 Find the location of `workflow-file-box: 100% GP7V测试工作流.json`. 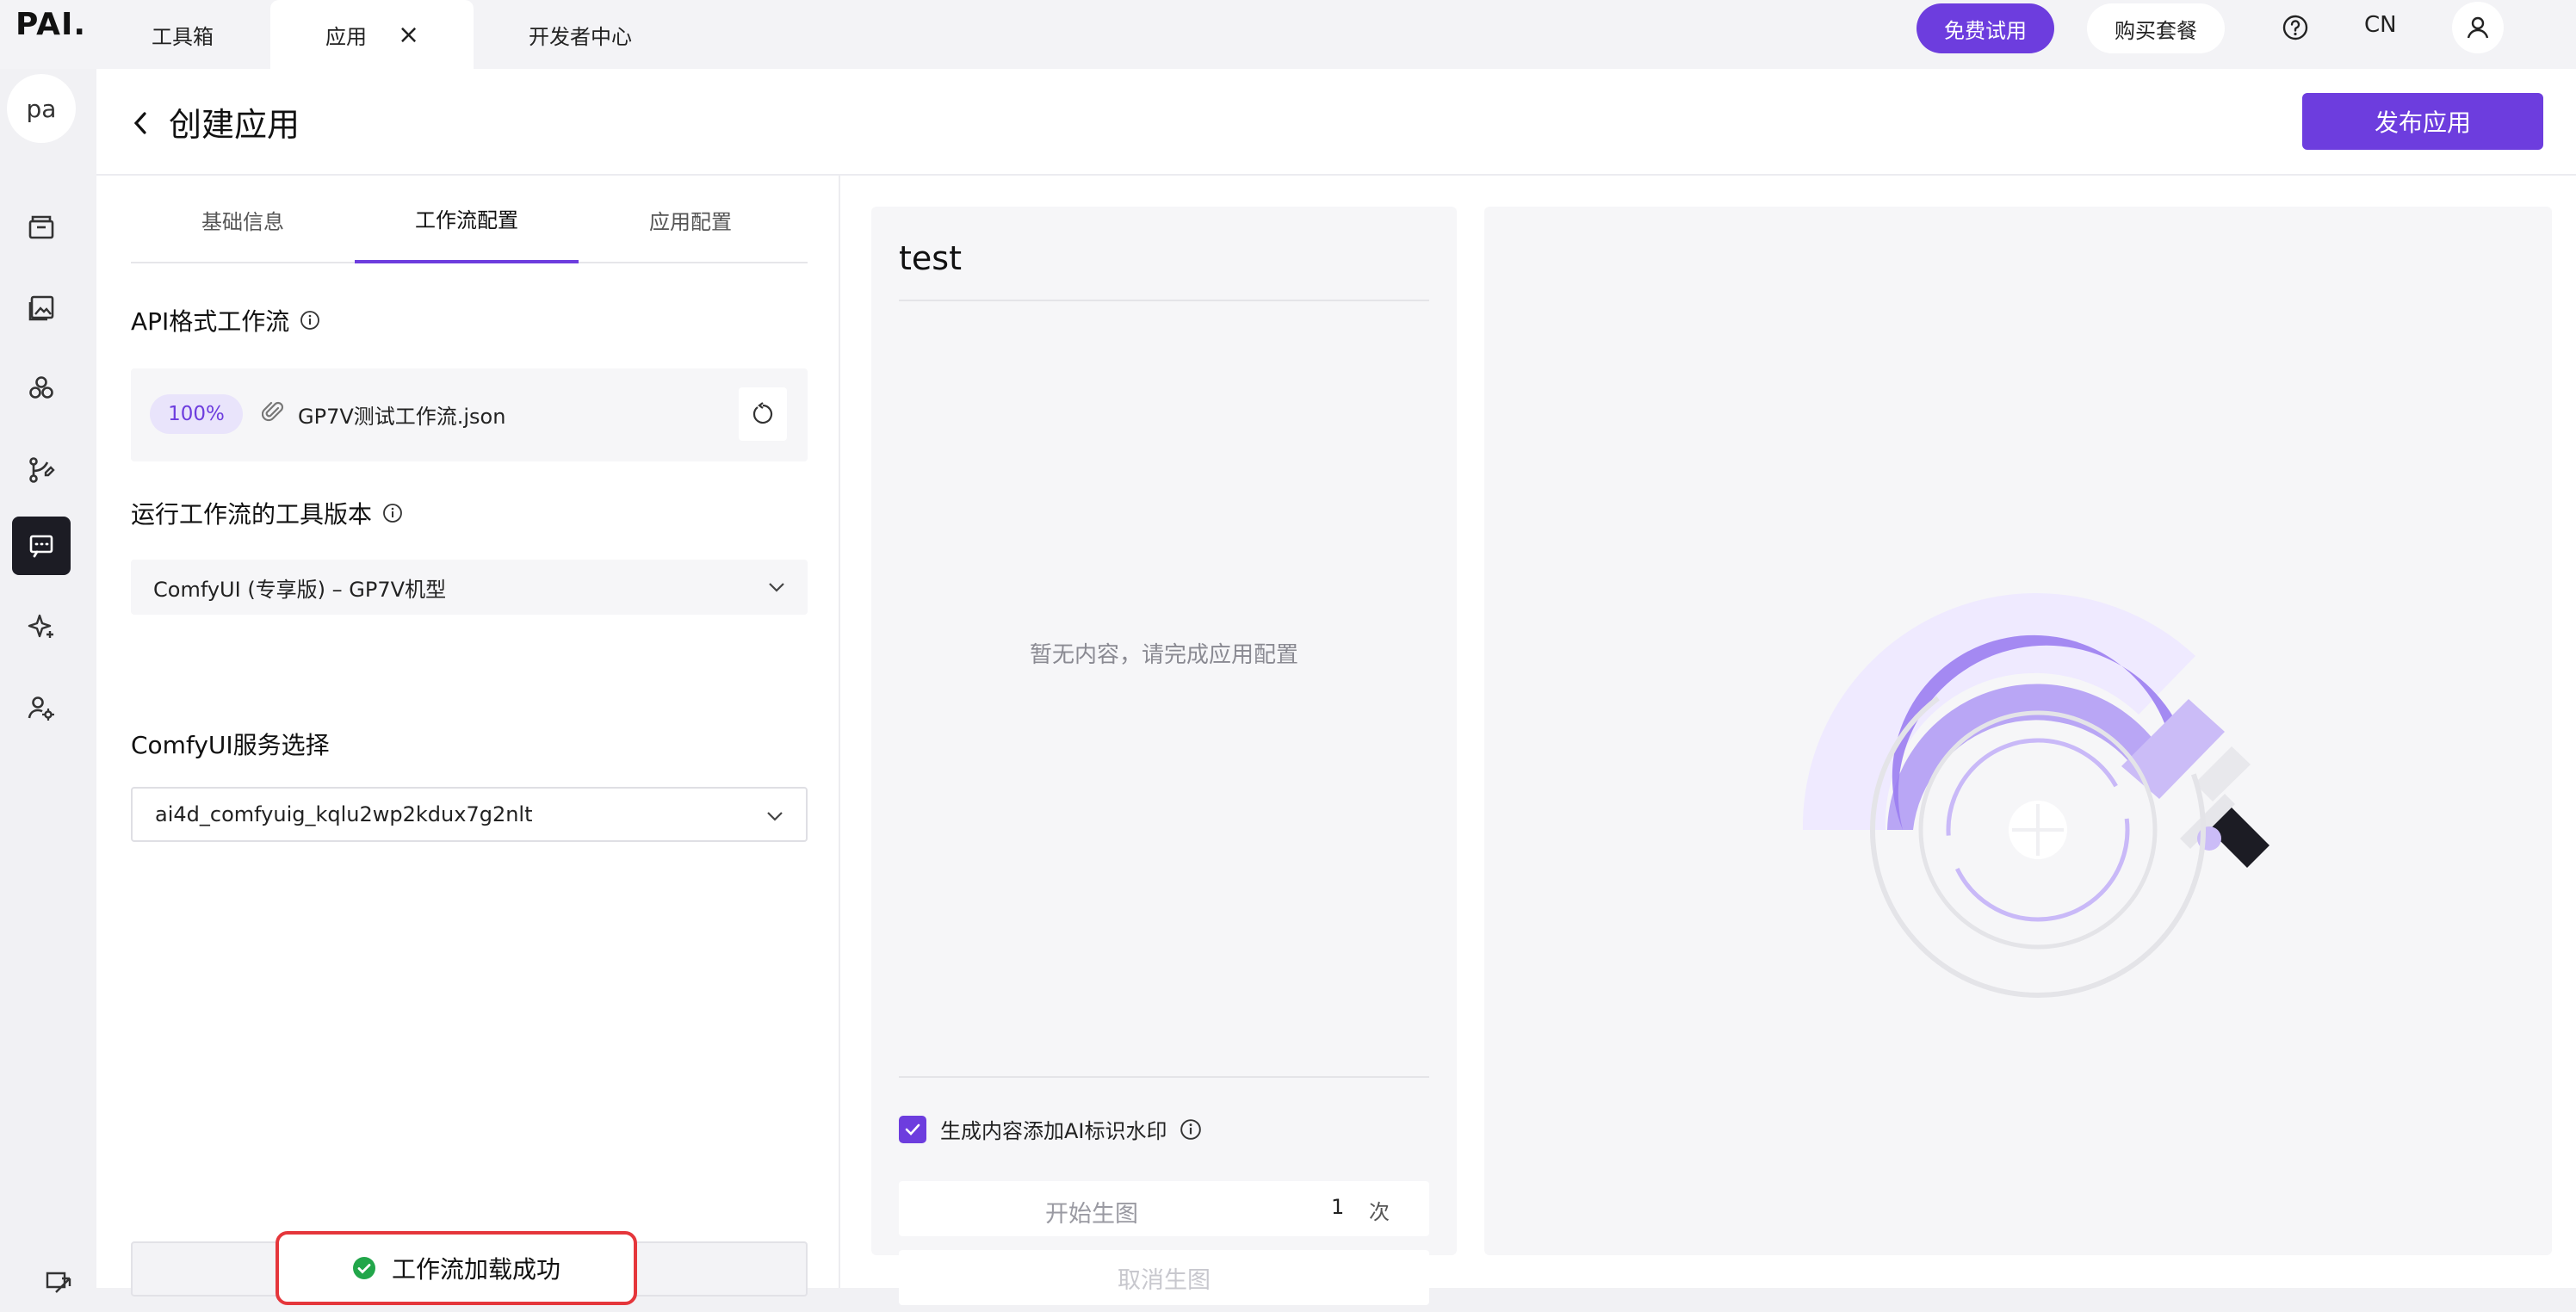

workflow-file-box: 100% GP7V测试工作流.json is located at coordinates (470, 414).